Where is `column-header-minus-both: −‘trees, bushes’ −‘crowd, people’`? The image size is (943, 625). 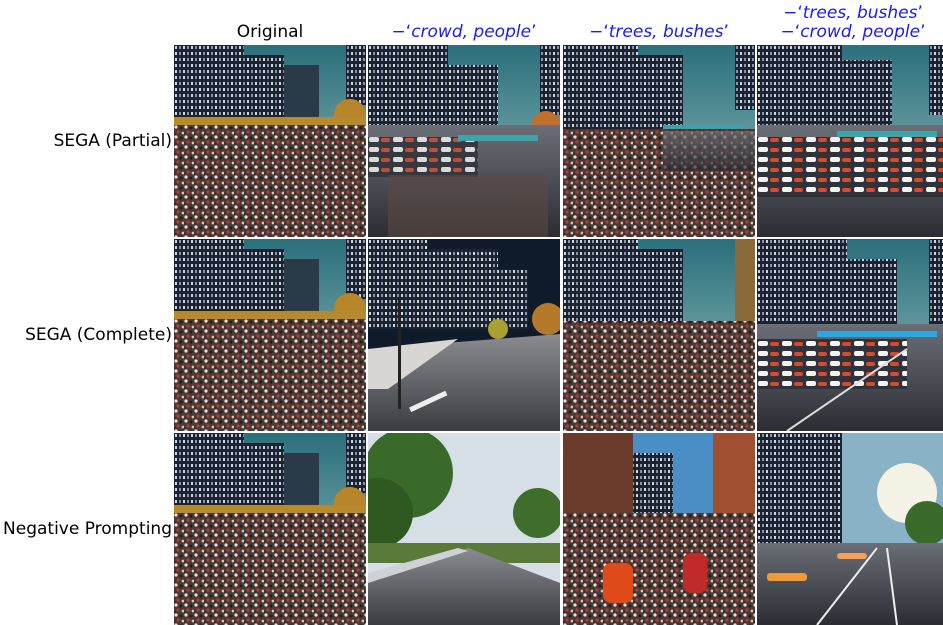 column-header-minus-both: −‘trees, bushes’ −‘crowd, people’ is located at coordinates (850, 22).